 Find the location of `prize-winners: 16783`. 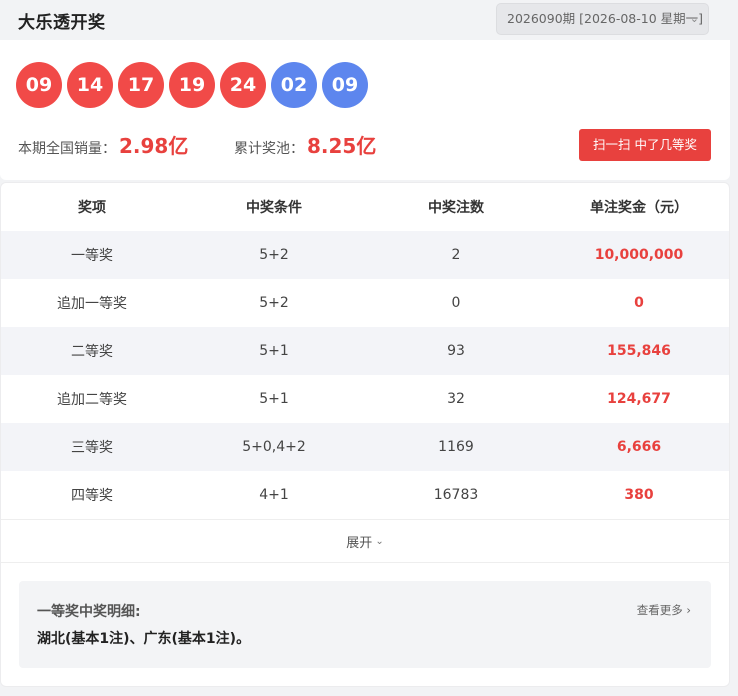

prize-winners: 16783 is located at coordinates (456, 495).